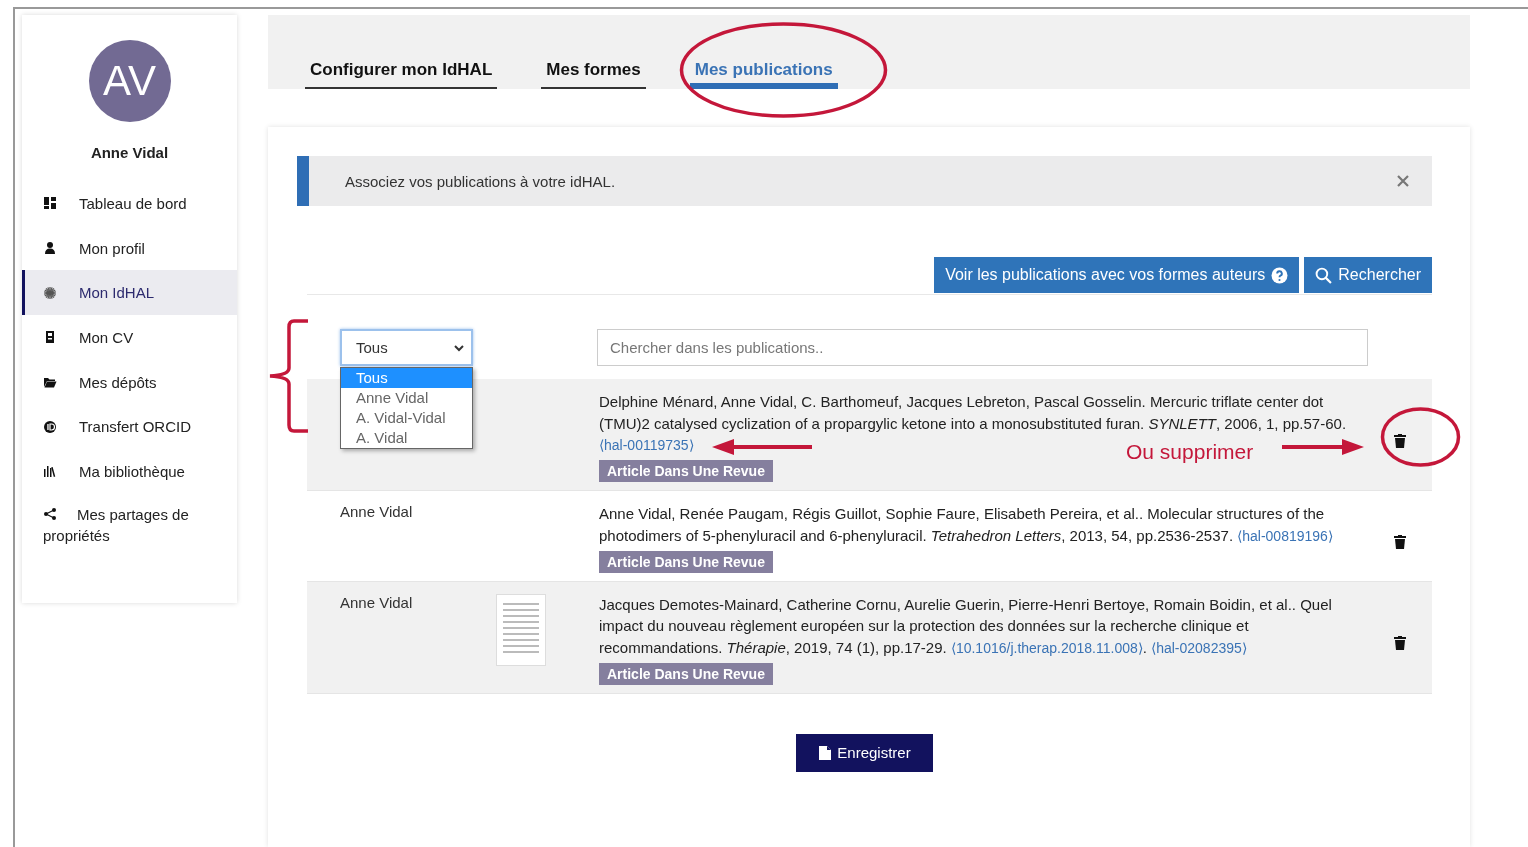 The width and height of the screenshot is (1528, 847). What do you see at coordinates (129, 203) in the screenshot?
I see `sidebar-item: Tableau de bord` at bounding box center [129, 203].